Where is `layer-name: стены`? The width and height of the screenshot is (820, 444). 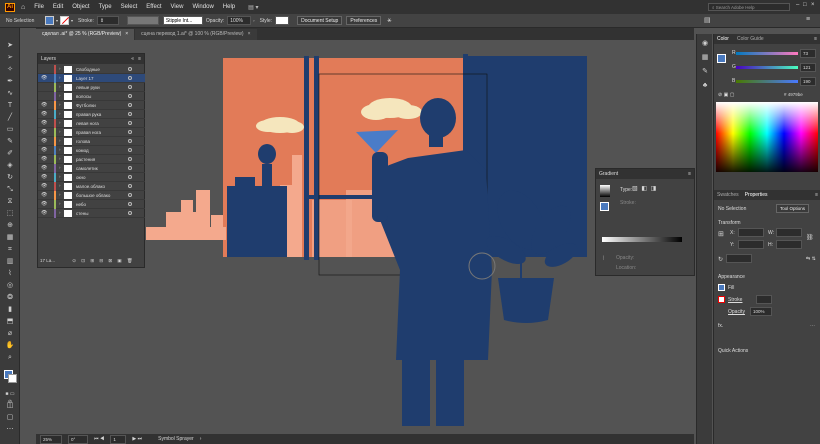
layer-name: стены is located at coordinates (82, 213).